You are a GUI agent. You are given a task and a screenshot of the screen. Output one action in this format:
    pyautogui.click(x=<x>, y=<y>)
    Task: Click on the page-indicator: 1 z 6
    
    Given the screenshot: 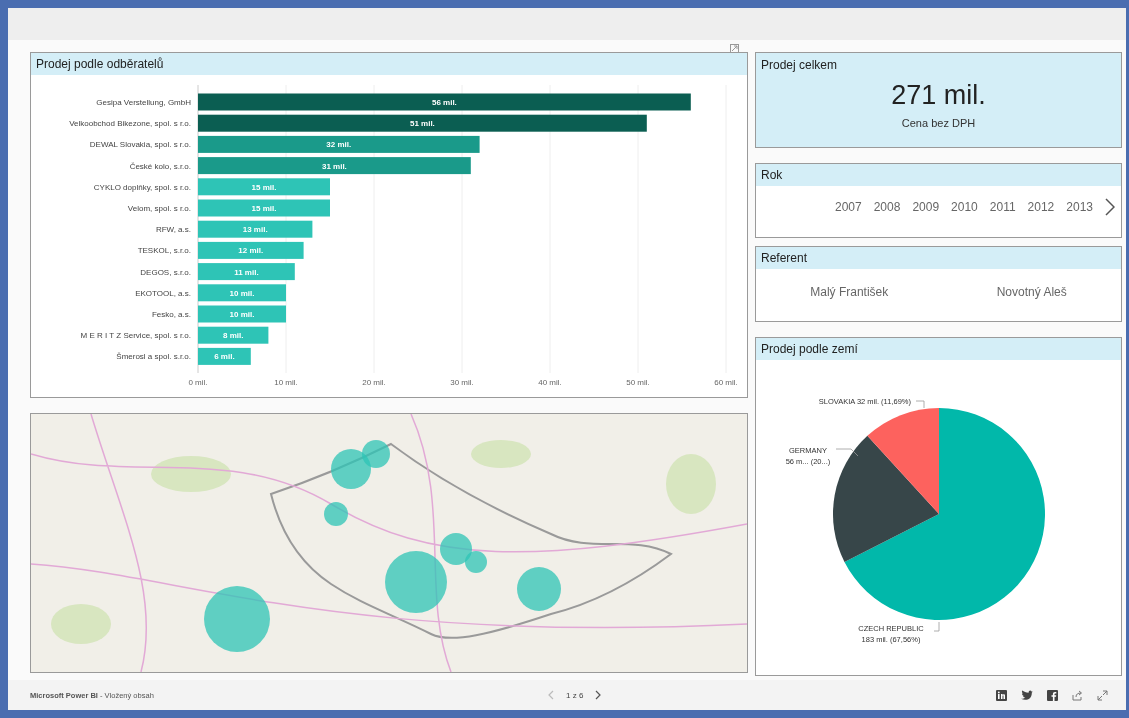 What is the action you would take?
    pyautogui.click(x=575, y=695)
    